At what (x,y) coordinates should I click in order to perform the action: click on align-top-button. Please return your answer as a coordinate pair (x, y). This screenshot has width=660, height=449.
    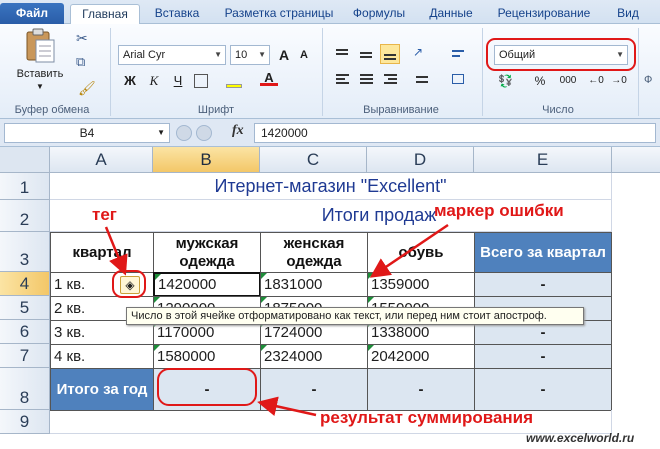
    Looking at the image, I should click on (342, 54).